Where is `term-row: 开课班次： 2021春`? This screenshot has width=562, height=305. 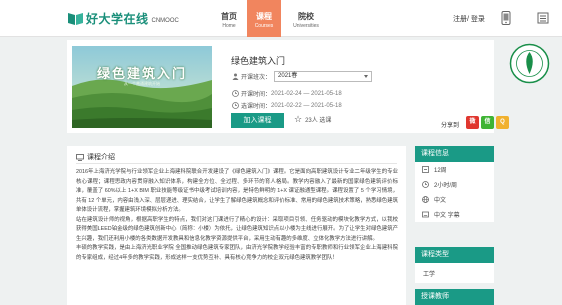
term-row: 开课班次： 2021春 is located at coordinates (302, 76).